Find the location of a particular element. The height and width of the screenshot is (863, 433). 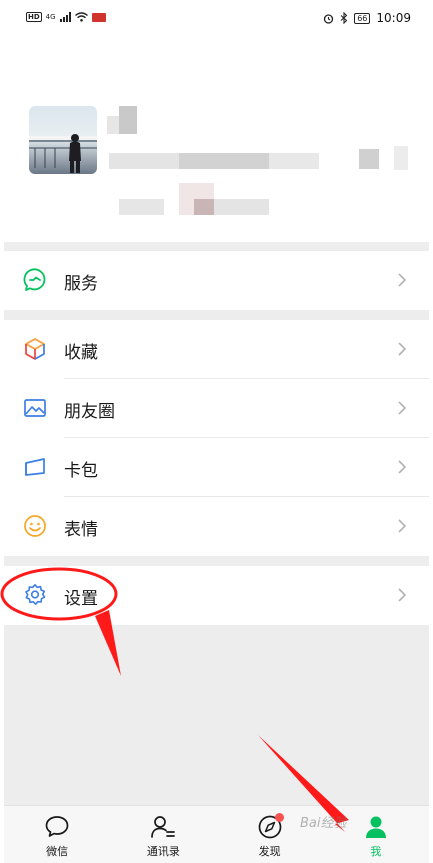

tab-chats: 微信 is located at coordinates (57, 834).